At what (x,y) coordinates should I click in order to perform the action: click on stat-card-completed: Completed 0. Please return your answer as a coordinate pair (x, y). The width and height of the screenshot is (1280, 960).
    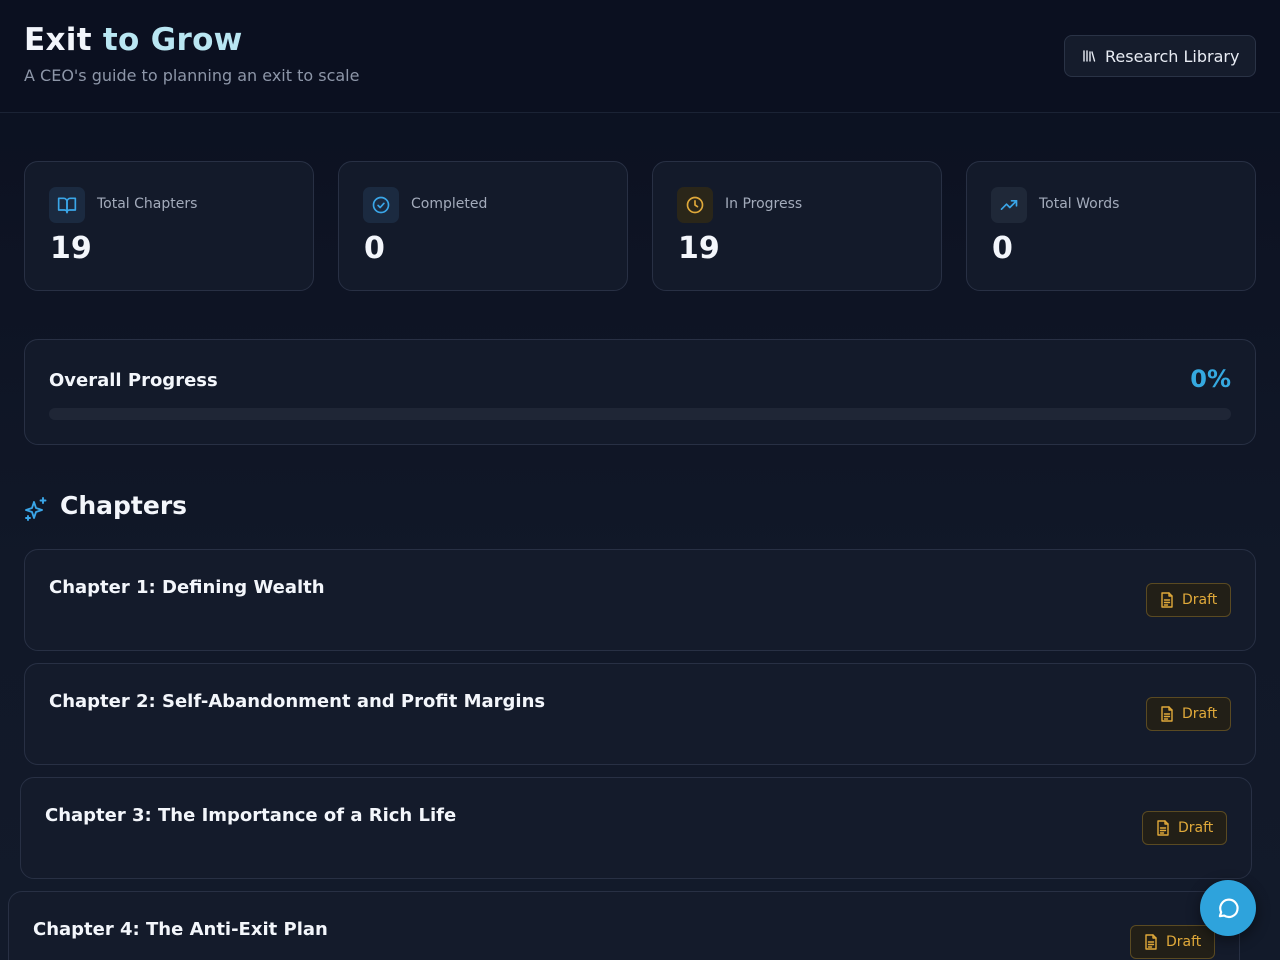
    Looking at the image, I should click on (483, 226).